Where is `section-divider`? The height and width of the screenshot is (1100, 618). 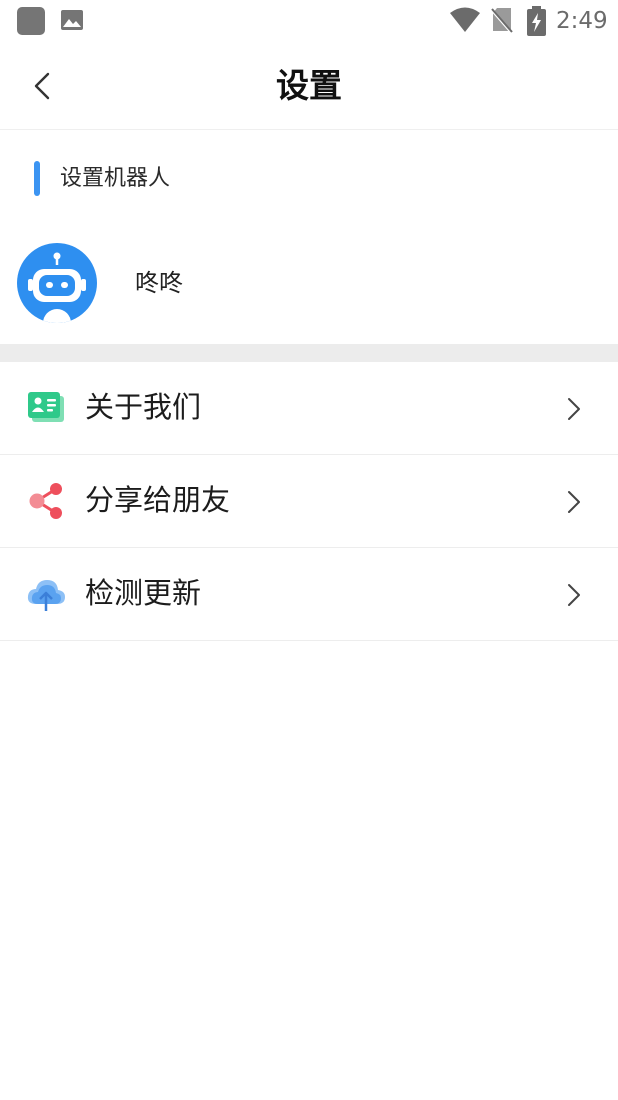 section-divider is located at coordinates (309, 353).